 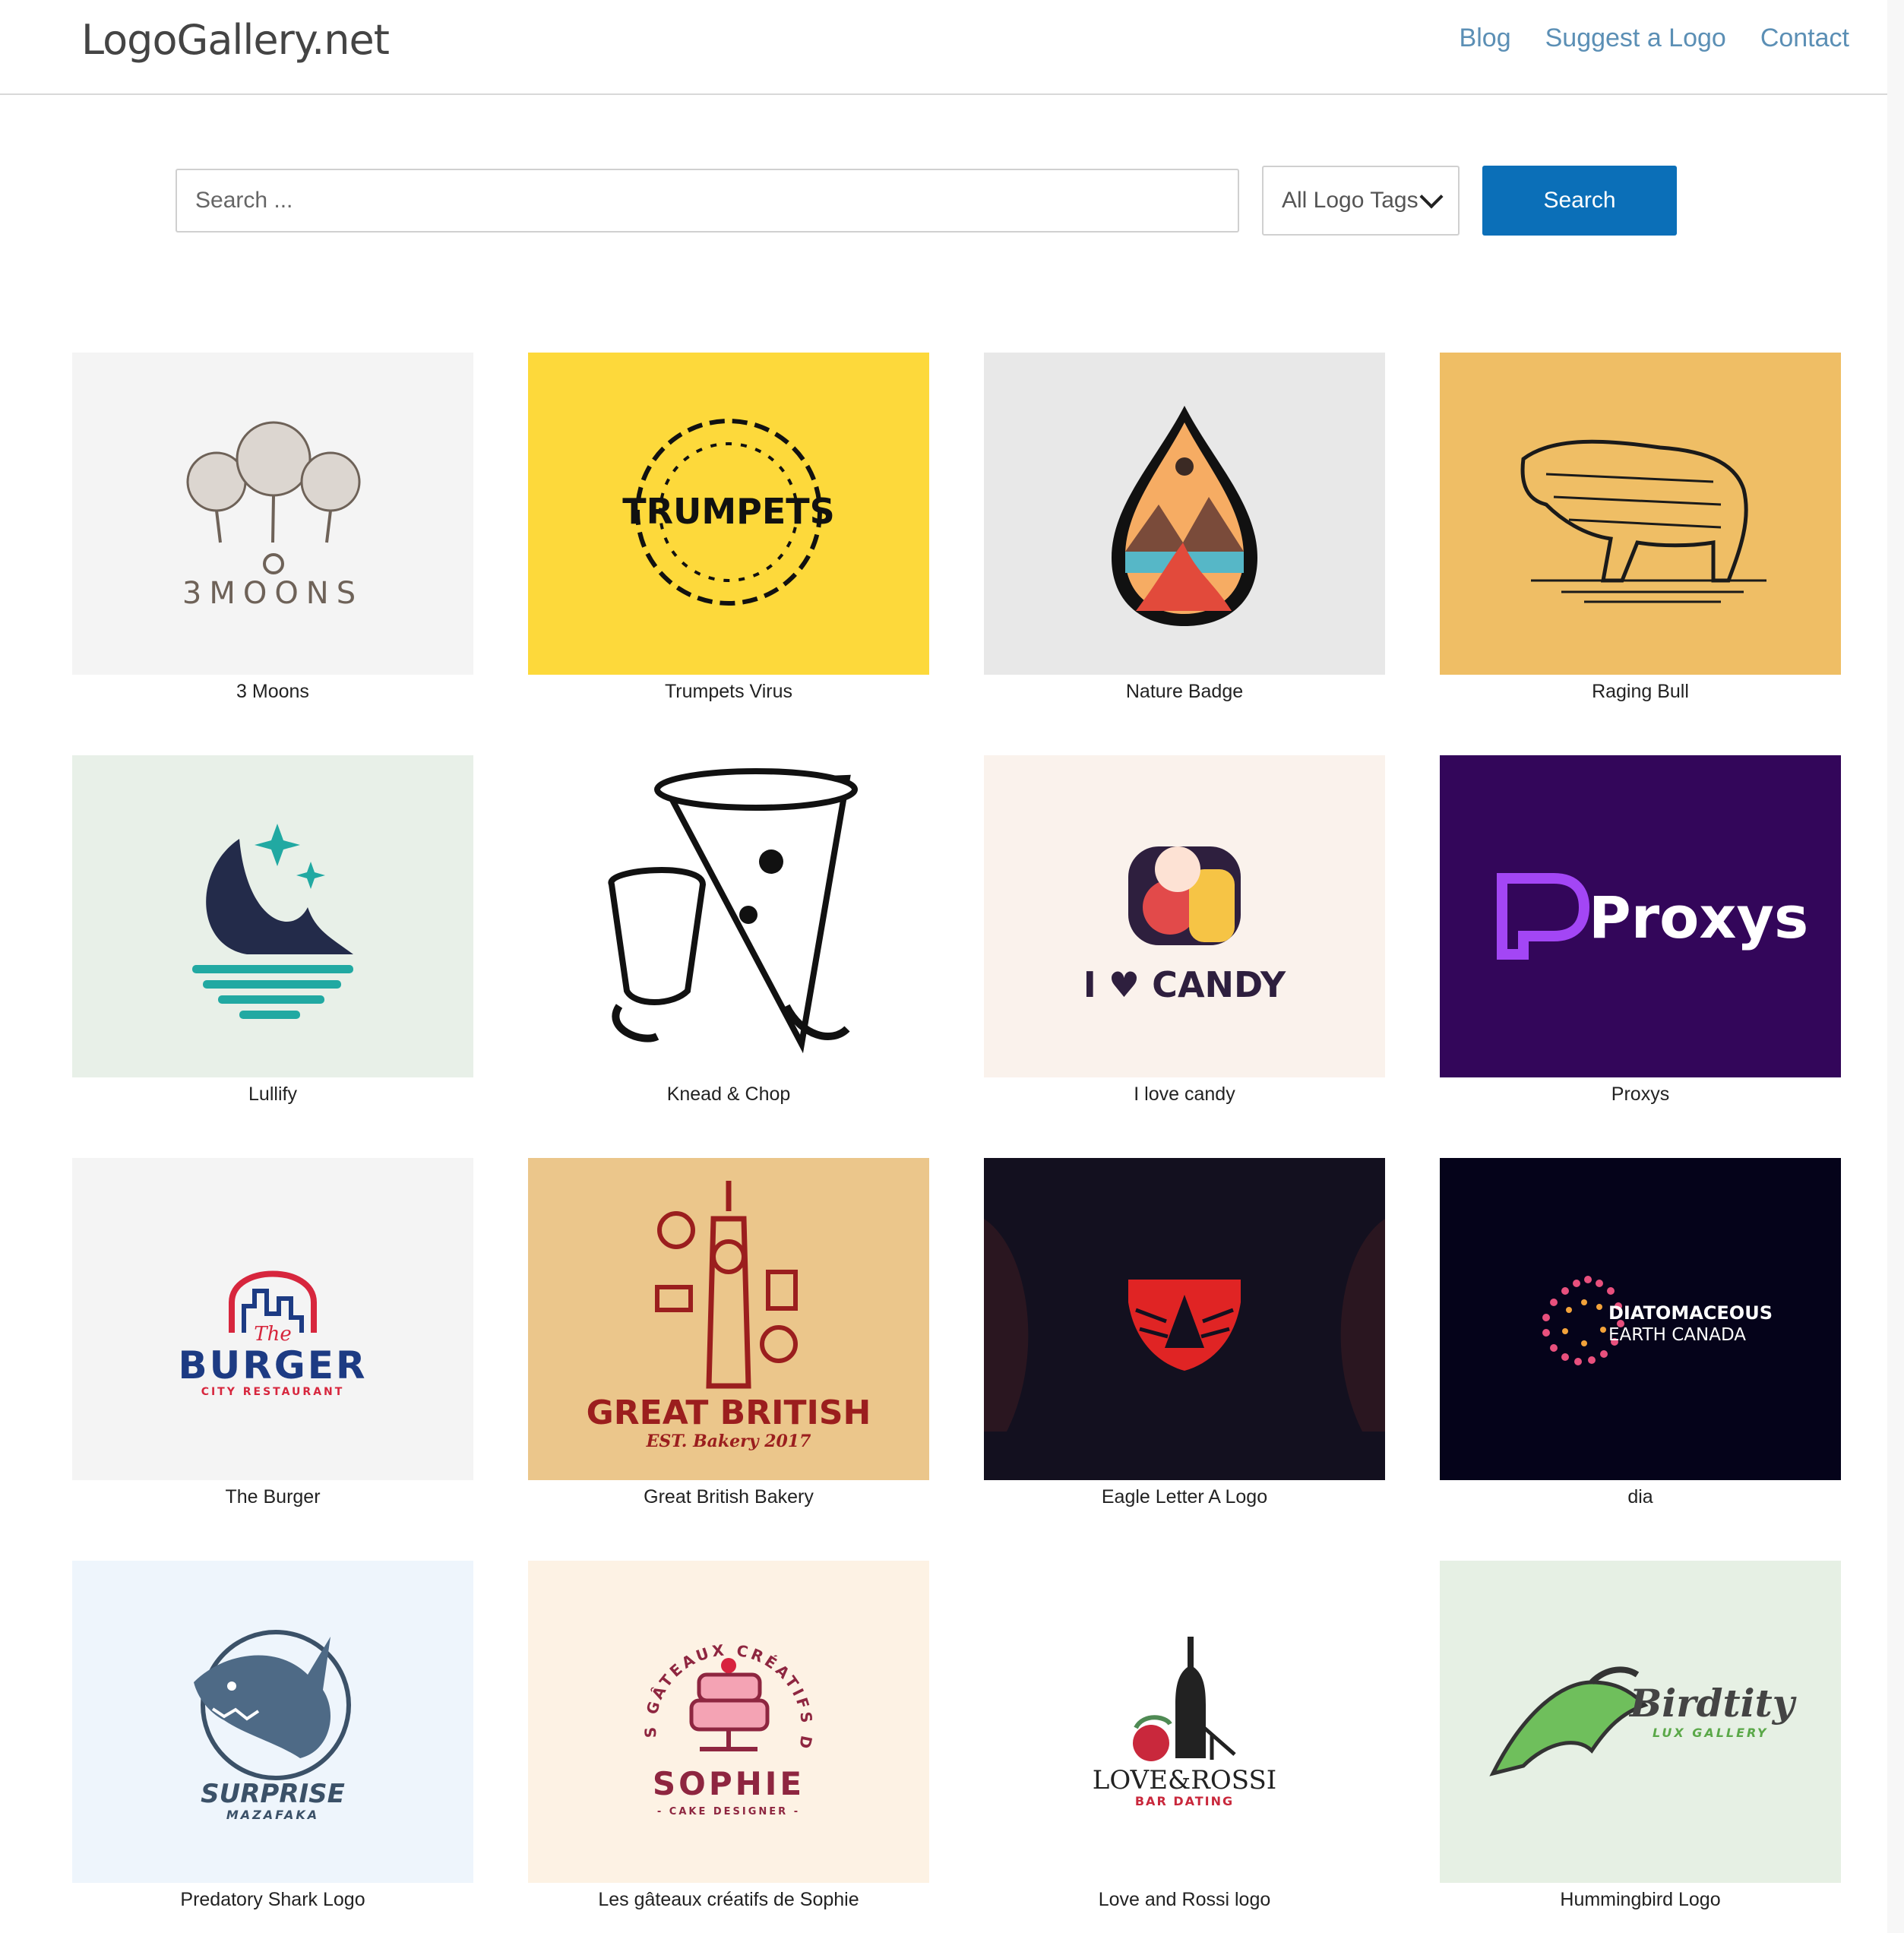 I want to click on shark-logo-art-text: SURPRISE, so click(x=273, y=1794).